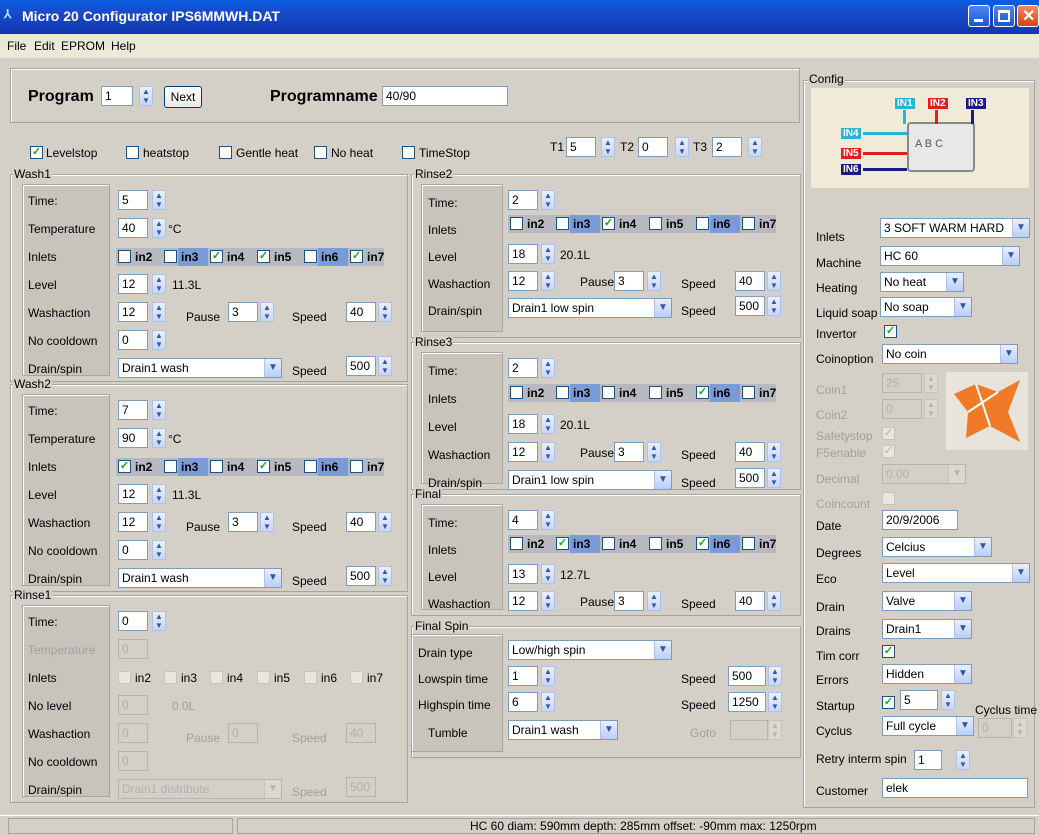 The height and width of the screenshot is (835, 1039). I want to click on wash1-level-input: 12, so click(133, 284).